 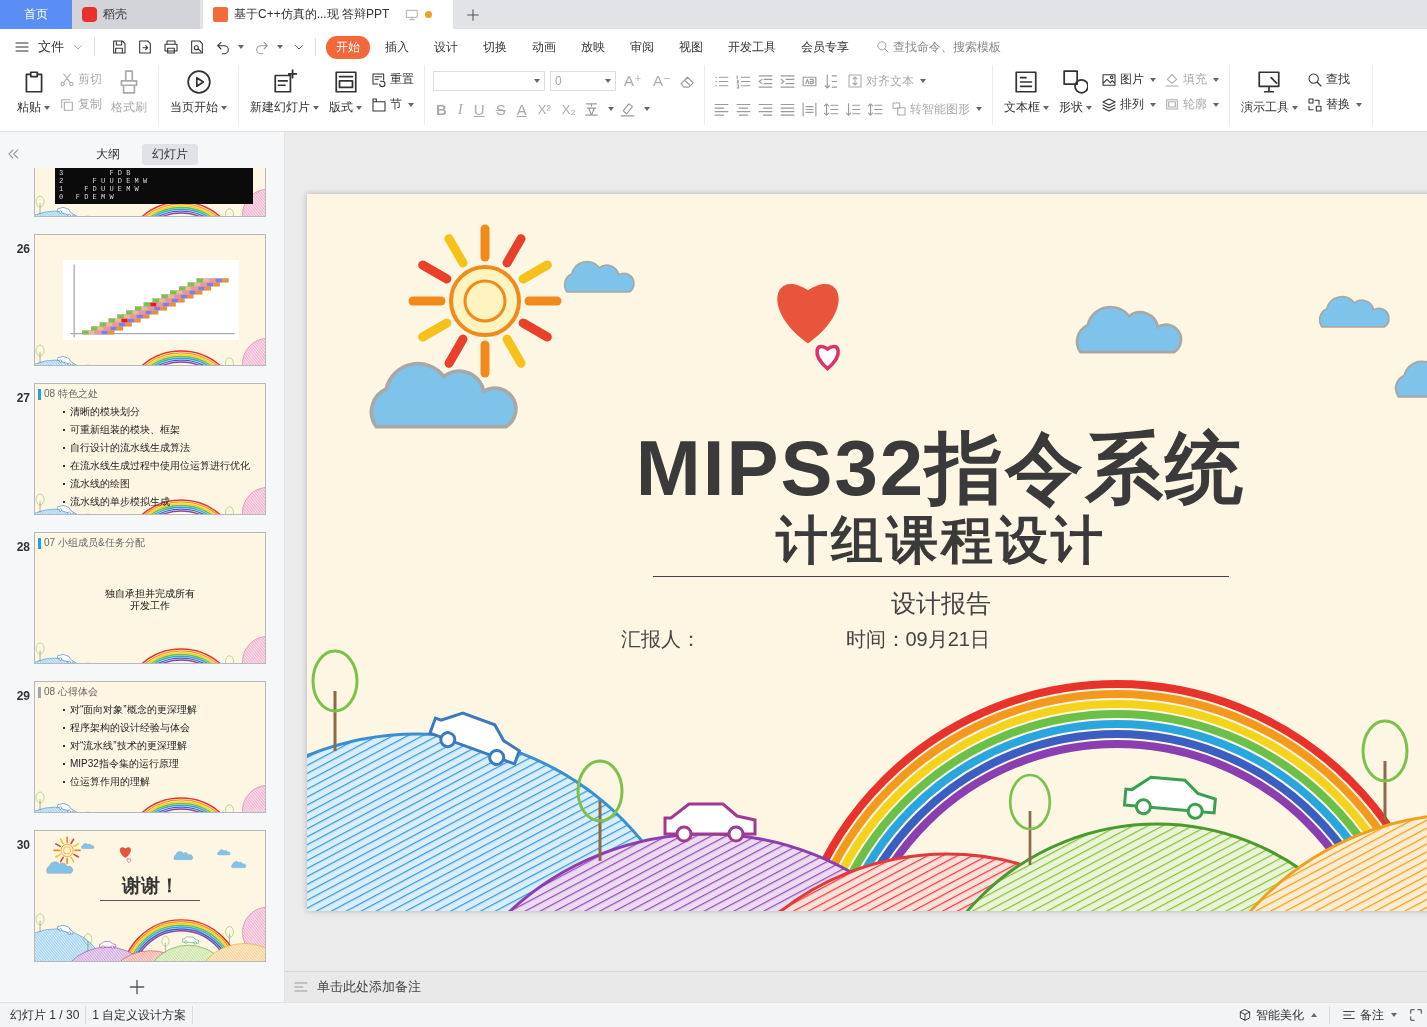 I want to click on ribbon-tab: 视图, so click(x=691, y=47).